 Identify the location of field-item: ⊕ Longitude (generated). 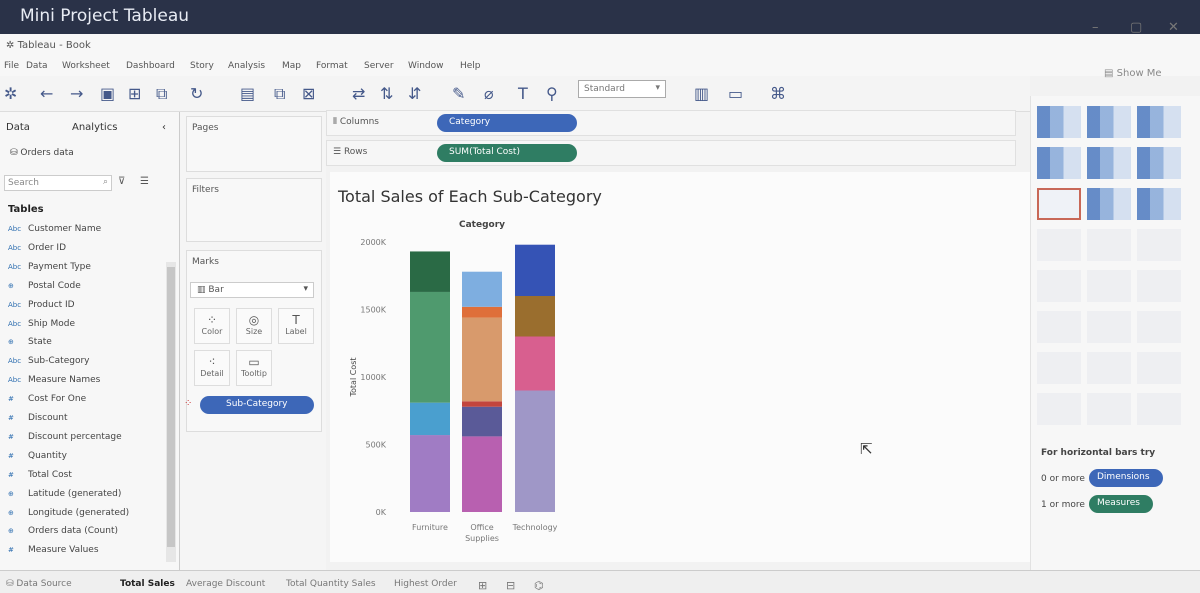
(68, 513).